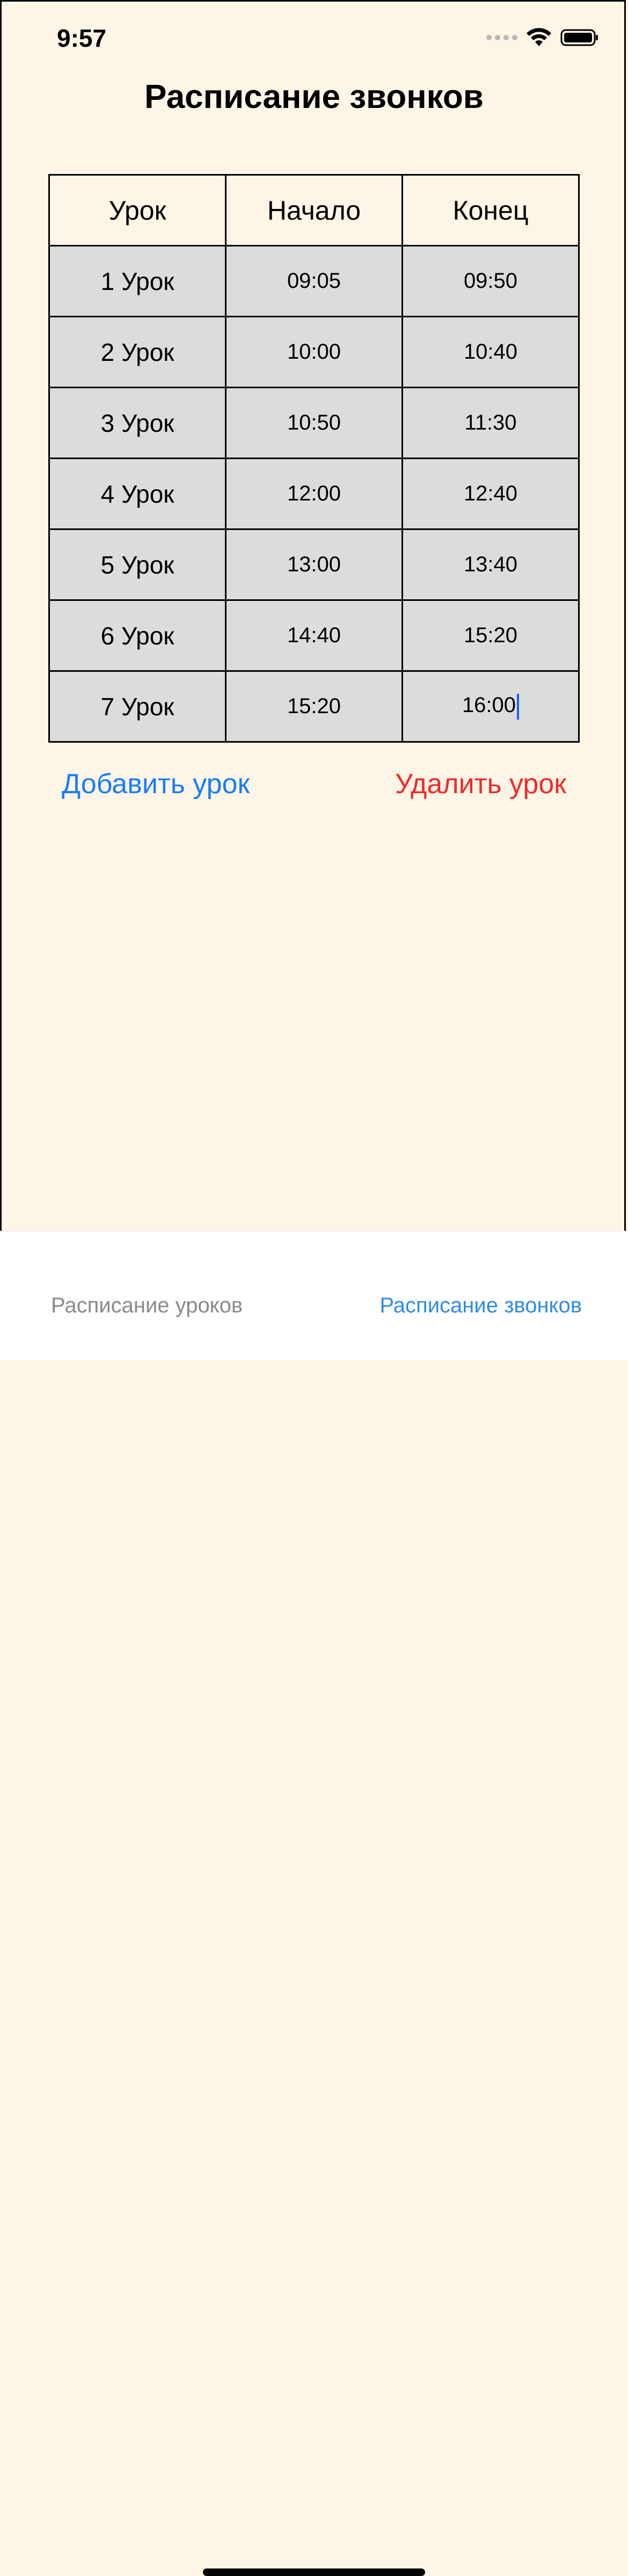  I want to click on start-time-cell: 13:00, so click(314, 564).